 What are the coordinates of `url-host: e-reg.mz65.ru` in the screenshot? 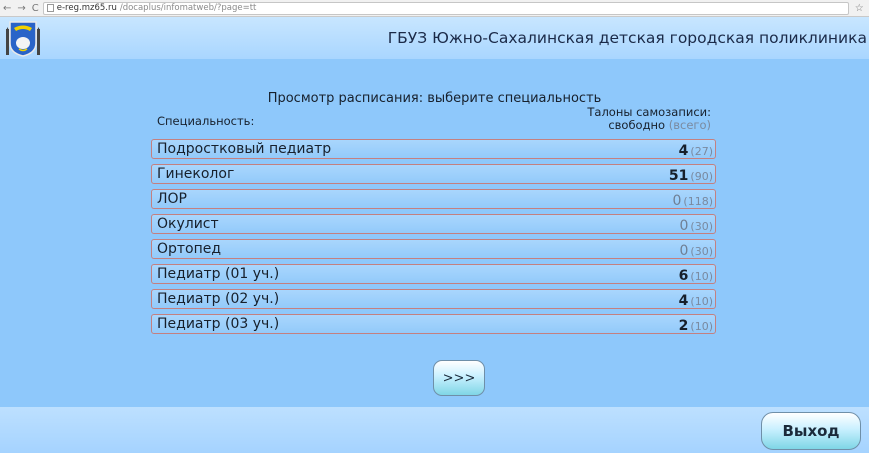 It's located at (86, 8).